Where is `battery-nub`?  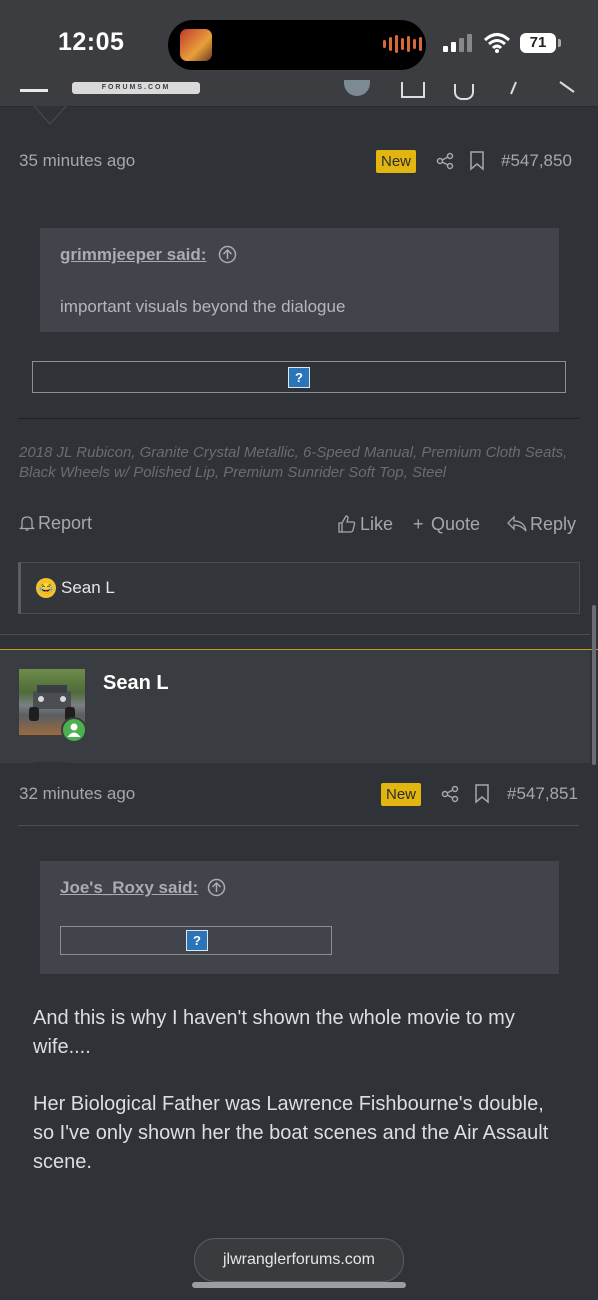
battery-nub is located at coordinates (559, 43).